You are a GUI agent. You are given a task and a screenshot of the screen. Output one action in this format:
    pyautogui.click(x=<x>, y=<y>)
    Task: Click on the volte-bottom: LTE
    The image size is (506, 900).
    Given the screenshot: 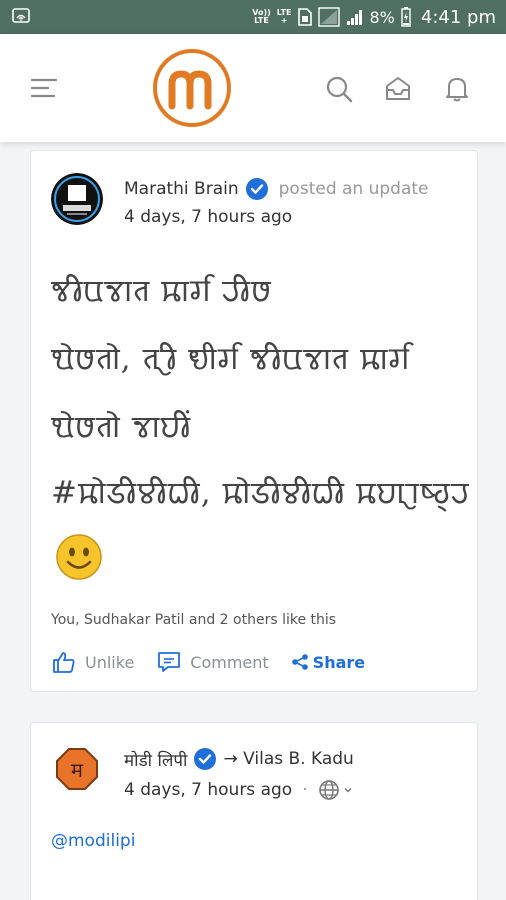 What is the action you would take?
    pyautogui.click(x=261, y=20)
    